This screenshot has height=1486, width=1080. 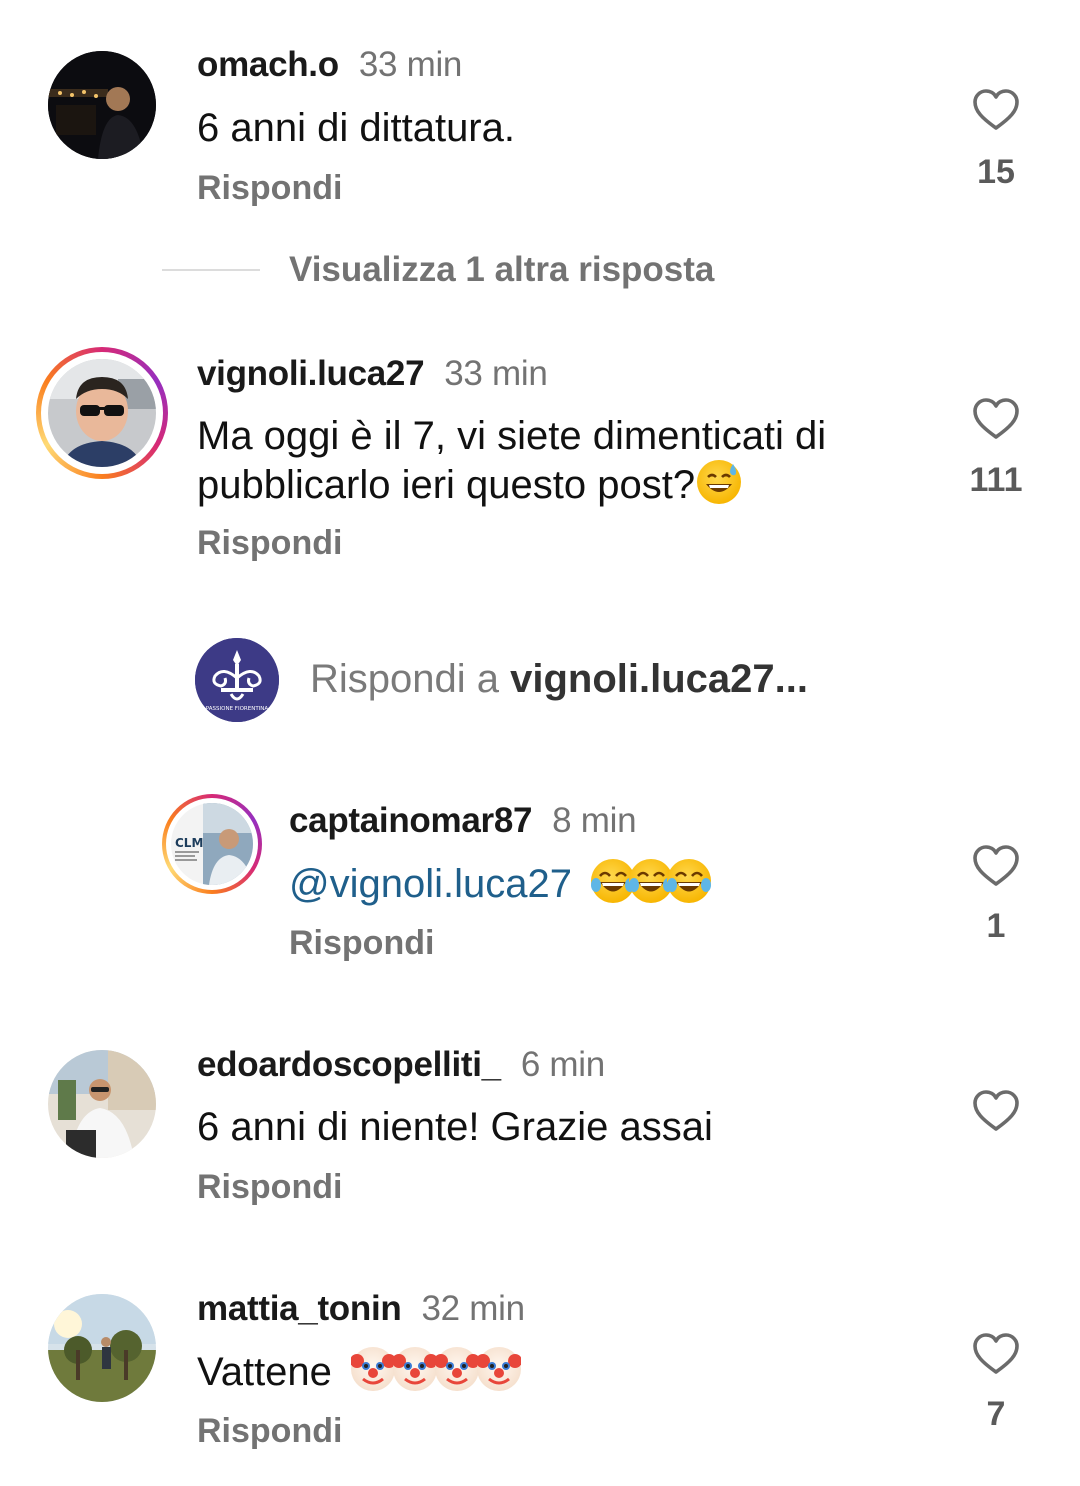 What do you see at coordinates (361, 1309) in the screenshot?
I see `comment-username: mattia_tonin 32 min` at bounding box center [361, 1309].